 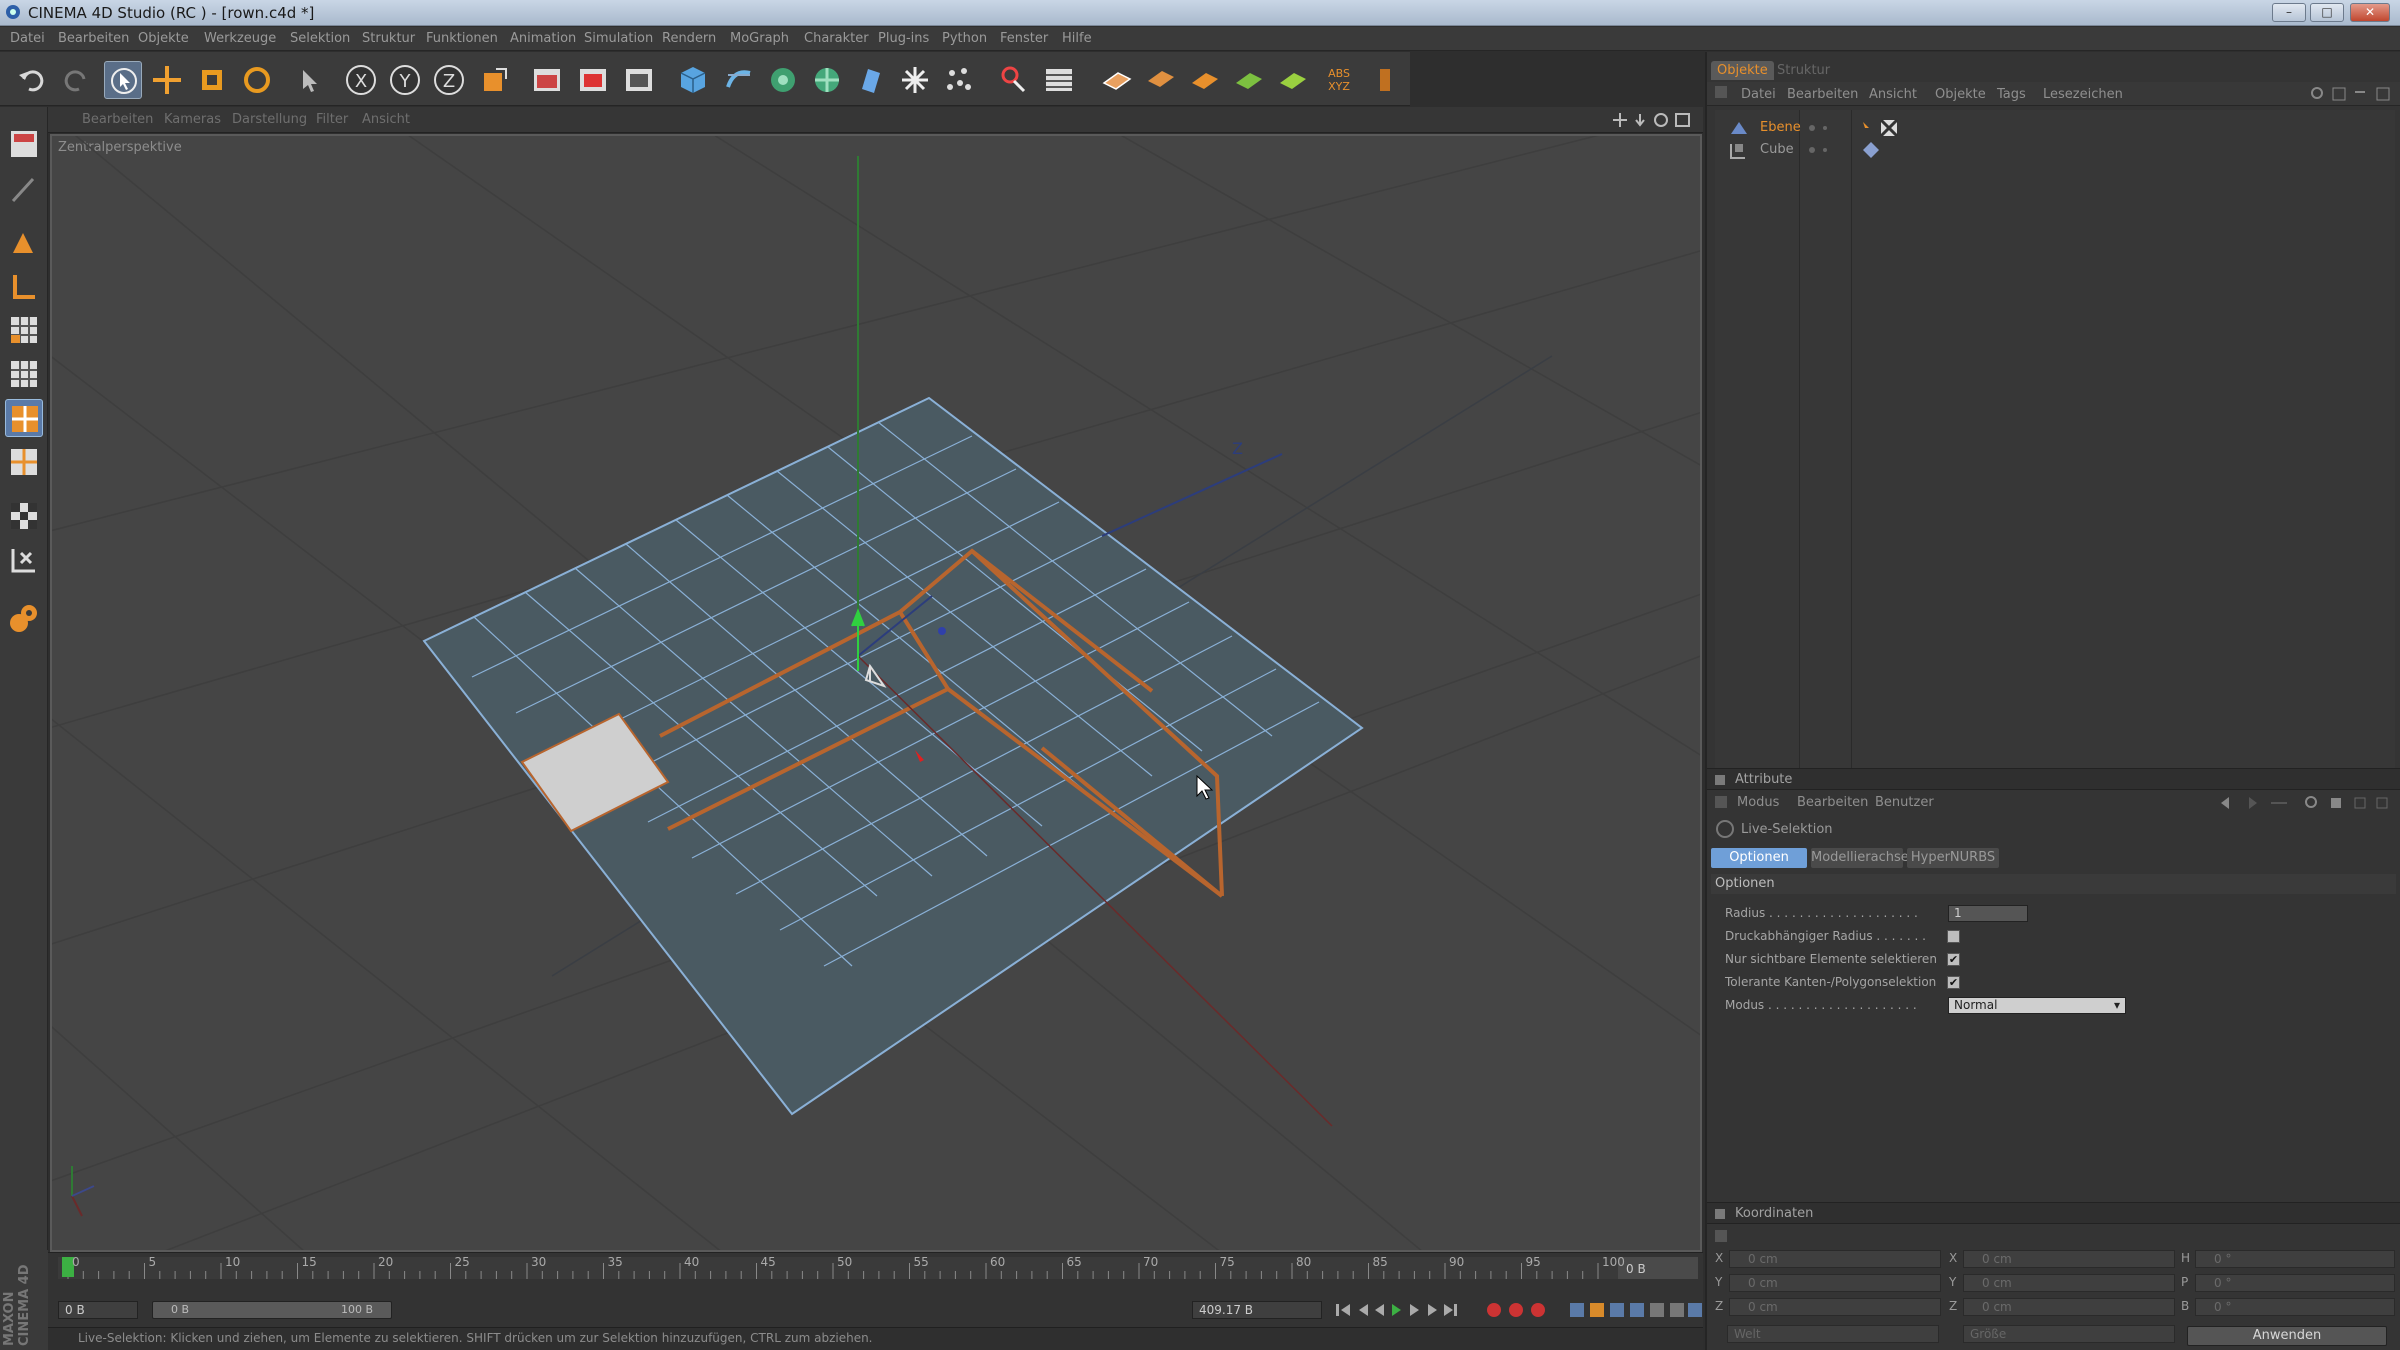 I want to click on object-row-ebene: Ebene, so click(x=2055, y=128).